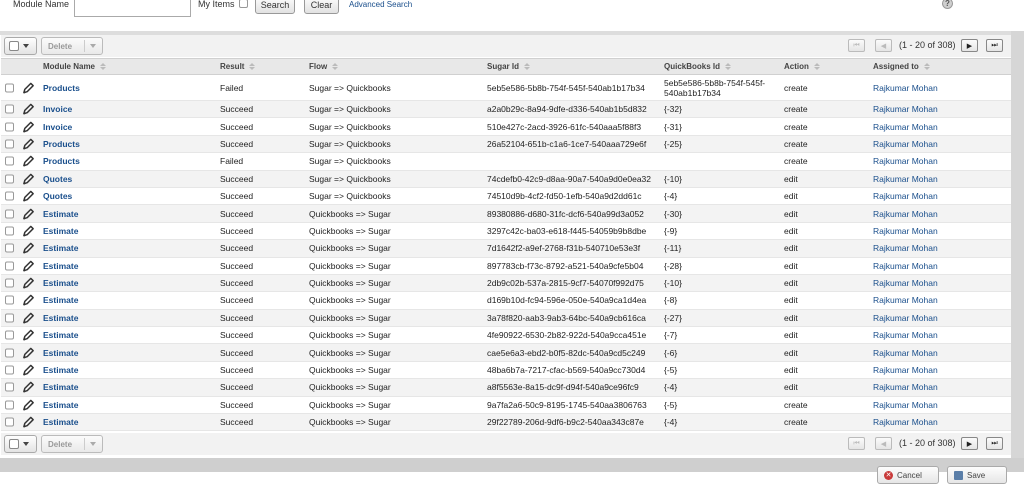 This screenshot has height=498, width=1024. Describe the element at coordinates (977, 475) in the screenshot. I see `save-button: Save` at that location.